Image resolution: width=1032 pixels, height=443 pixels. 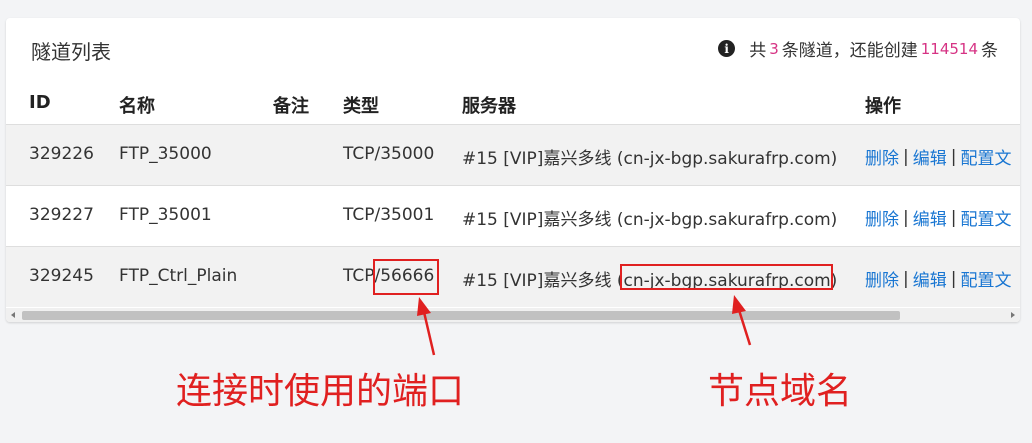 I want to click on horizontal-scrollbar, so click(x=513, y=315).